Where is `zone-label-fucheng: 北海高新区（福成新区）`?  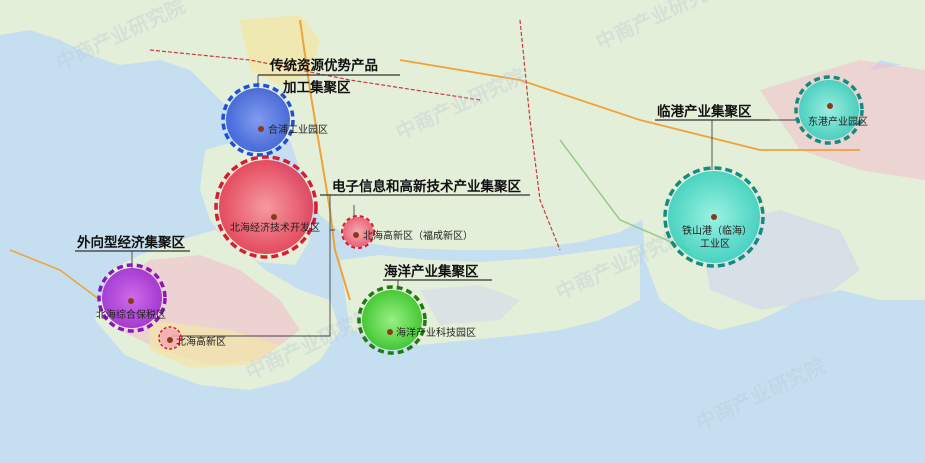 zone-label-fucheng: 北海高新区（福成新区） is located at coordinates (418, 235).